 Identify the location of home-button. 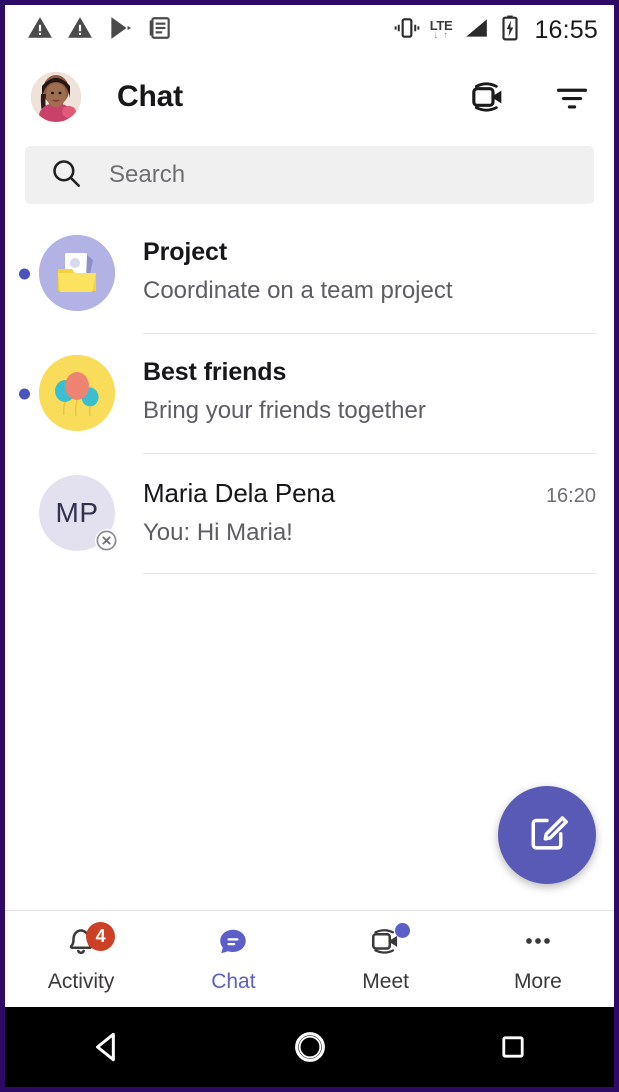
(310, 1047).